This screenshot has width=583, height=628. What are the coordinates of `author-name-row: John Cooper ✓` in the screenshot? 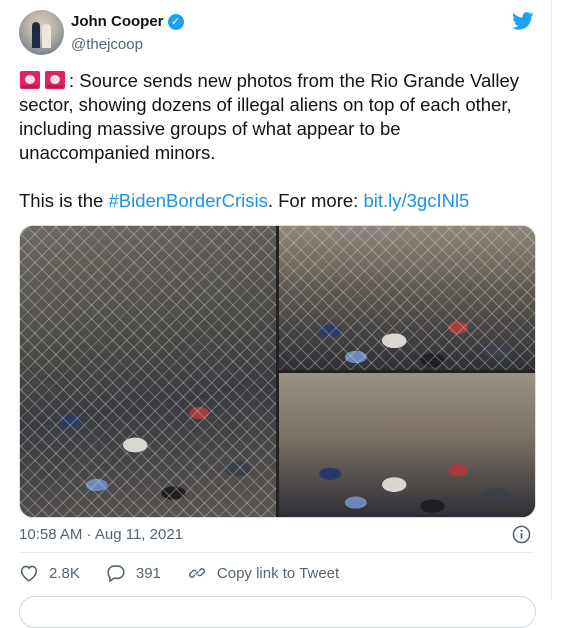 It's located at (127, 21).